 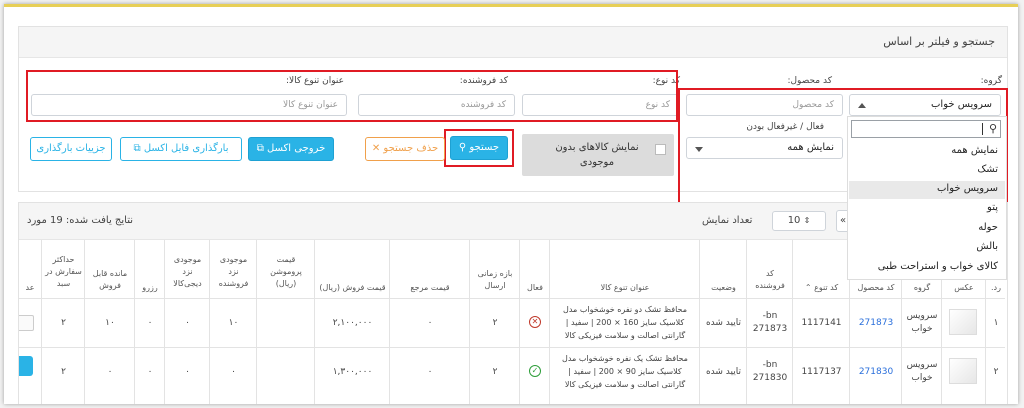 I want to click on col-remaining: مانده قابل فروش, so click(x=110, y=279).